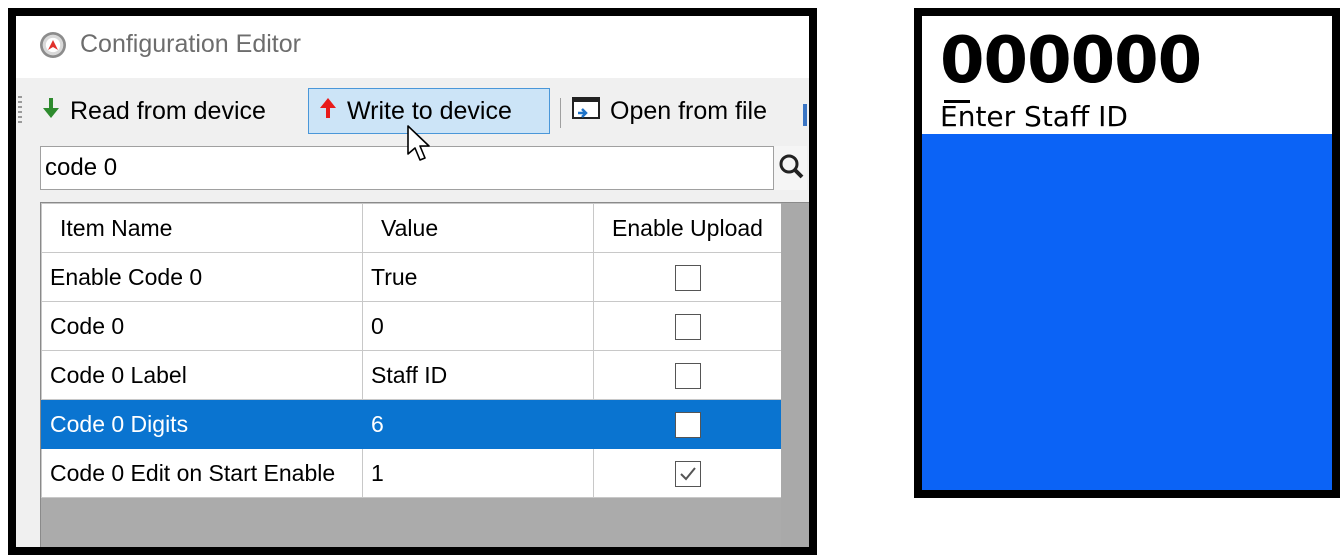  I want to click on mouse-pointer-icon, so click(419, 146).